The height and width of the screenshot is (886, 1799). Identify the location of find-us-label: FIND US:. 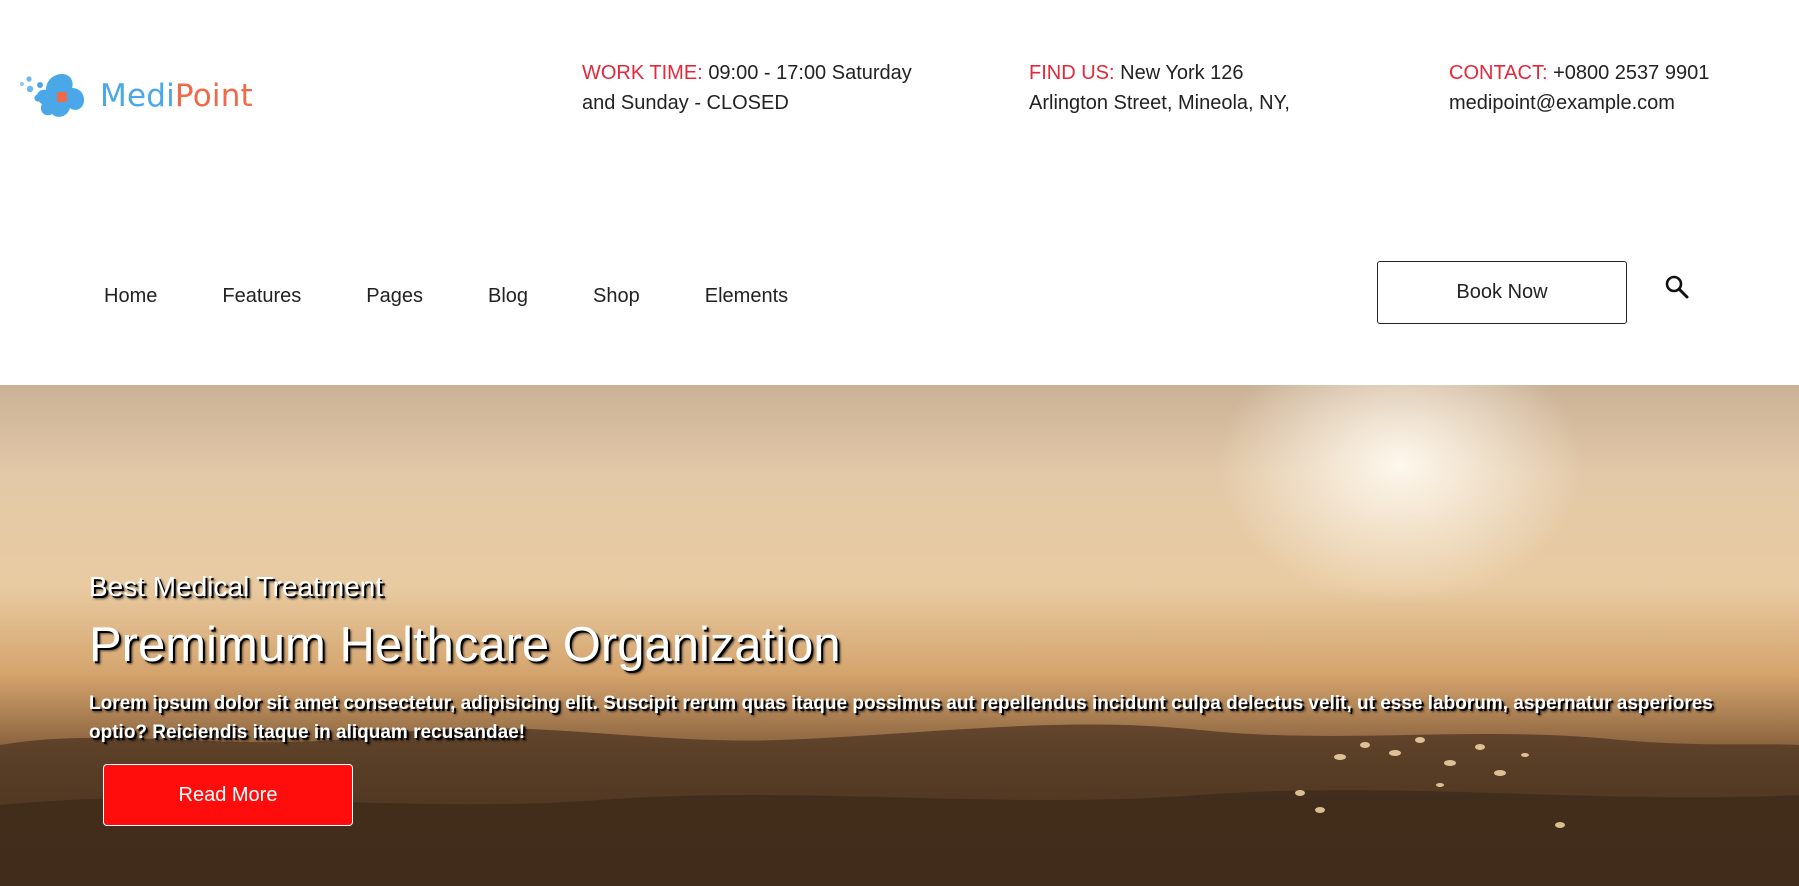
(1072, 73).